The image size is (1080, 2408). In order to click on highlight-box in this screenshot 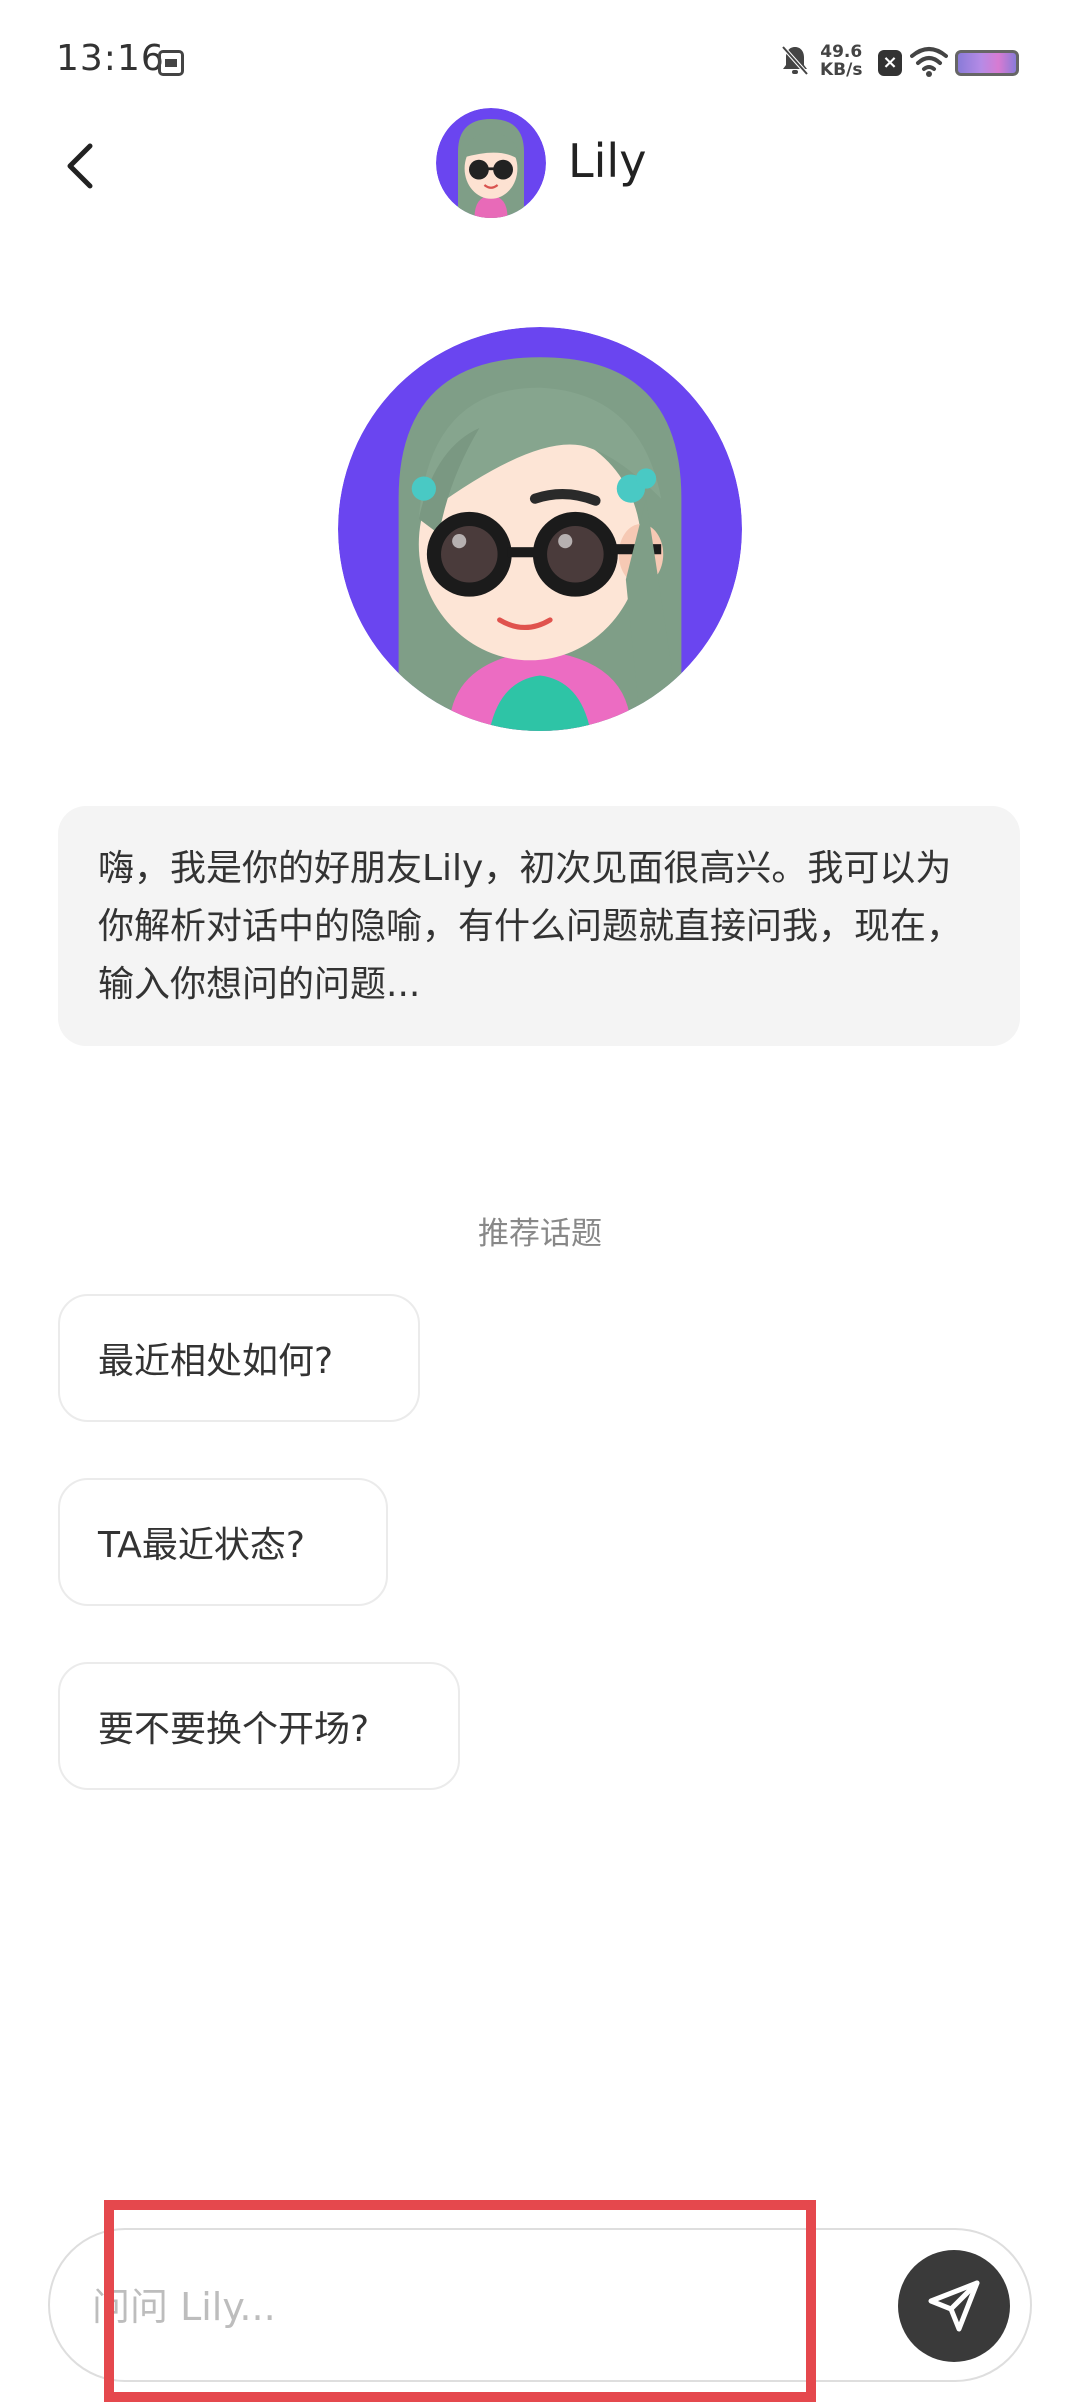, I will do `click(460, 2301)`.